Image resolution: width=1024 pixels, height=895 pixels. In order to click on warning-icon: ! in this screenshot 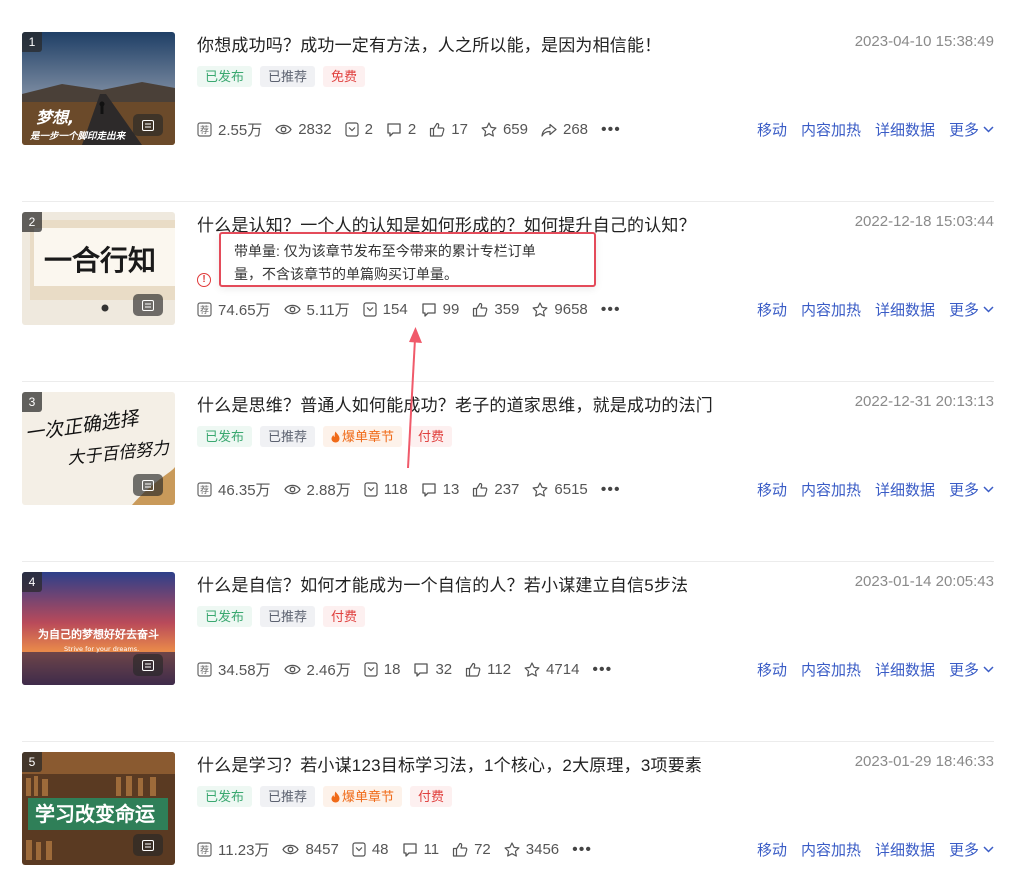, I will do `click(204, 280)`.